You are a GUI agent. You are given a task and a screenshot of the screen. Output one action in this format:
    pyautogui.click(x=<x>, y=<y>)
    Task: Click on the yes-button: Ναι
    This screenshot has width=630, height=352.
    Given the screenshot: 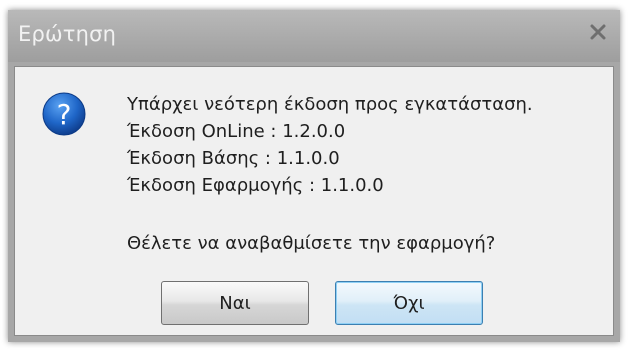 What is the action you would take?
    pyautogui.click(x=235, y=303)
    